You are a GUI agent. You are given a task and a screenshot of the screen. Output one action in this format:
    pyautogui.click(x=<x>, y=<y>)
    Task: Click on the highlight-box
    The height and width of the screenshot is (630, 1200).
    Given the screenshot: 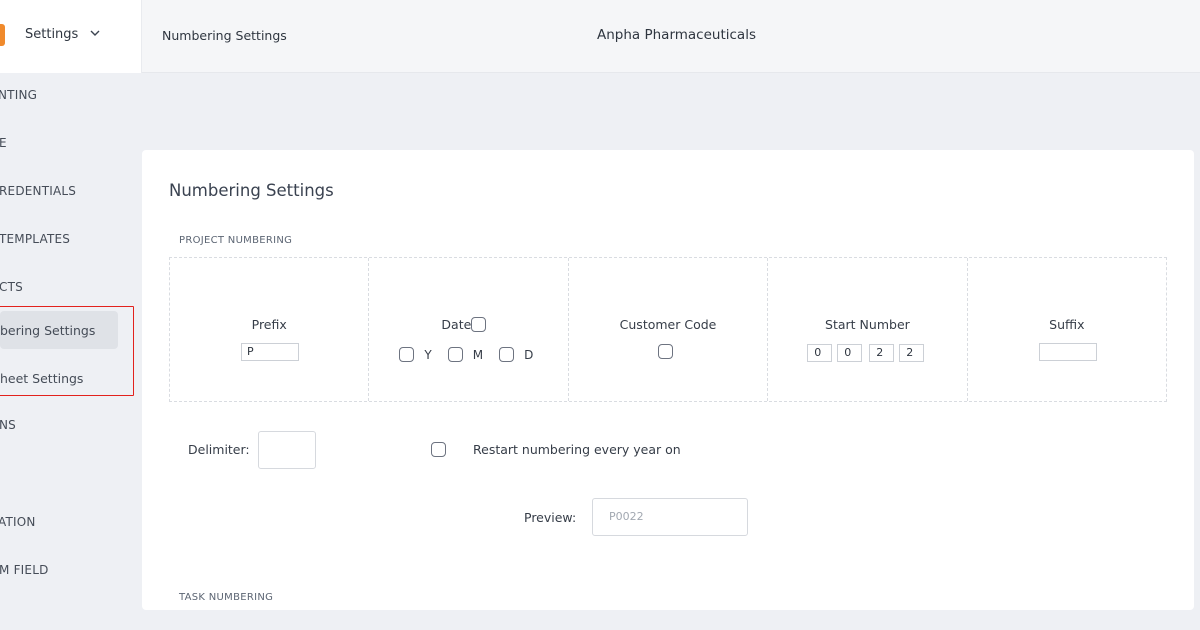 What is the action you would take?
    pyautogui.click(x=67, y=351)
    